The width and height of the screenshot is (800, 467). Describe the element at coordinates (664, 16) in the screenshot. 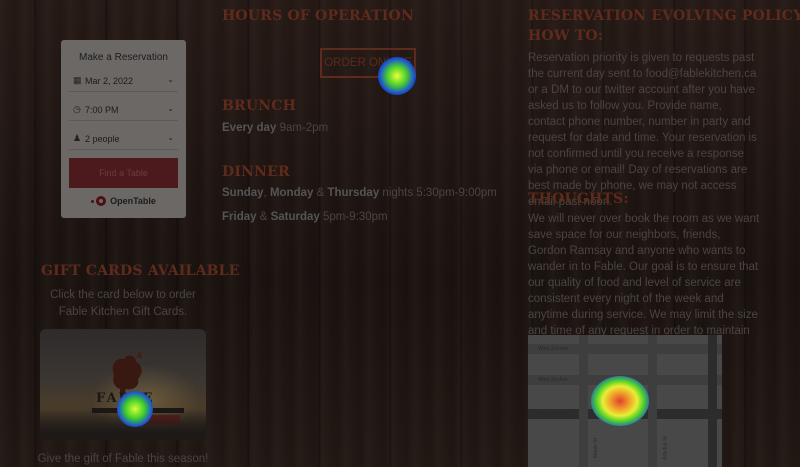

I see `policy-heading: RESERVATION EVOLVING POLICY` at that location.